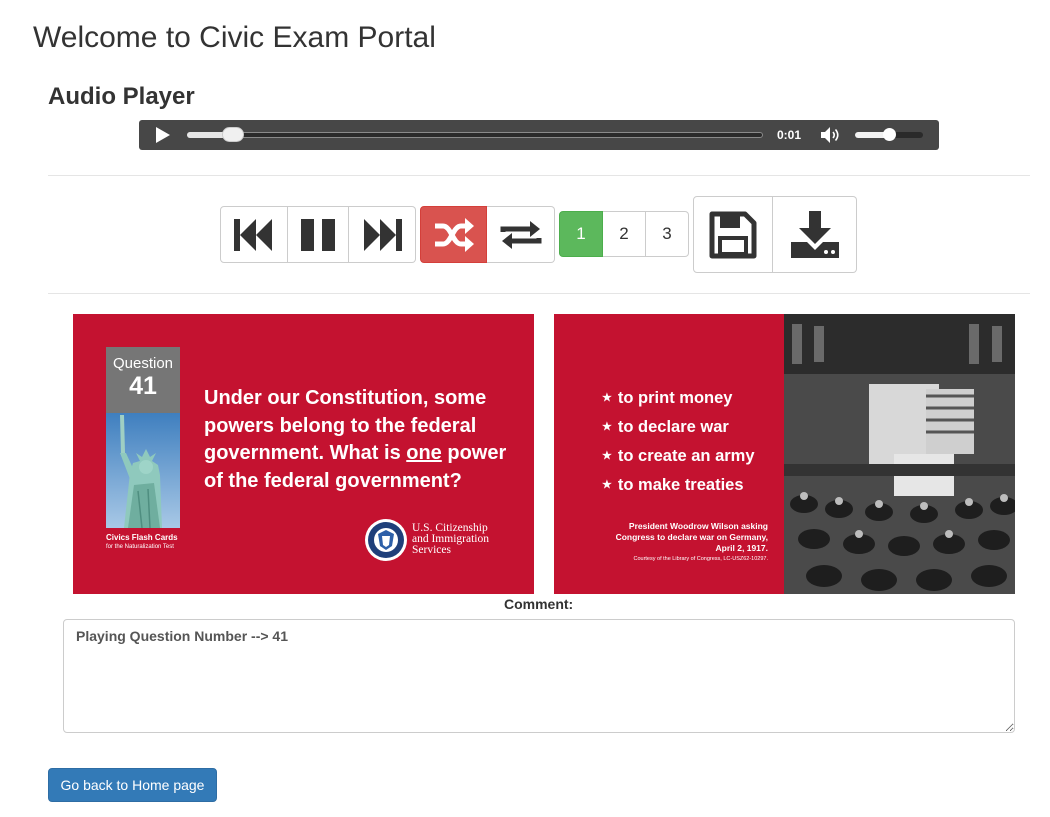  What do you see at coordinates (667, 234) in the screenshot?
I see `page-3-button: 3` at bounding box center [667, 234].